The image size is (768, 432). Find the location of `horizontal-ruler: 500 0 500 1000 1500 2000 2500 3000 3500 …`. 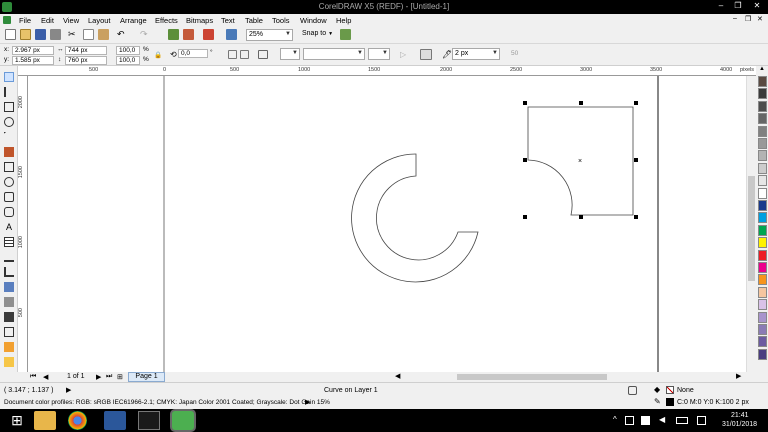

horizontal-ruler: 500 0 500 1000 1500 2000 2500 3000 3500 … is located at coordinates (388, 71).